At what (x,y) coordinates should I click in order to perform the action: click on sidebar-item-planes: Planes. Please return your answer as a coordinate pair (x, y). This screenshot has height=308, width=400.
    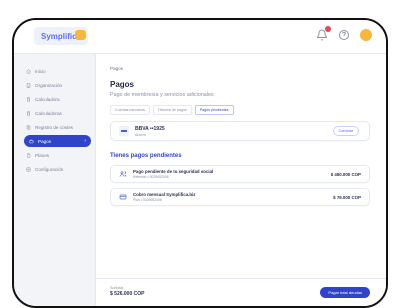
    Looking at the image, I should click on (55, 155).